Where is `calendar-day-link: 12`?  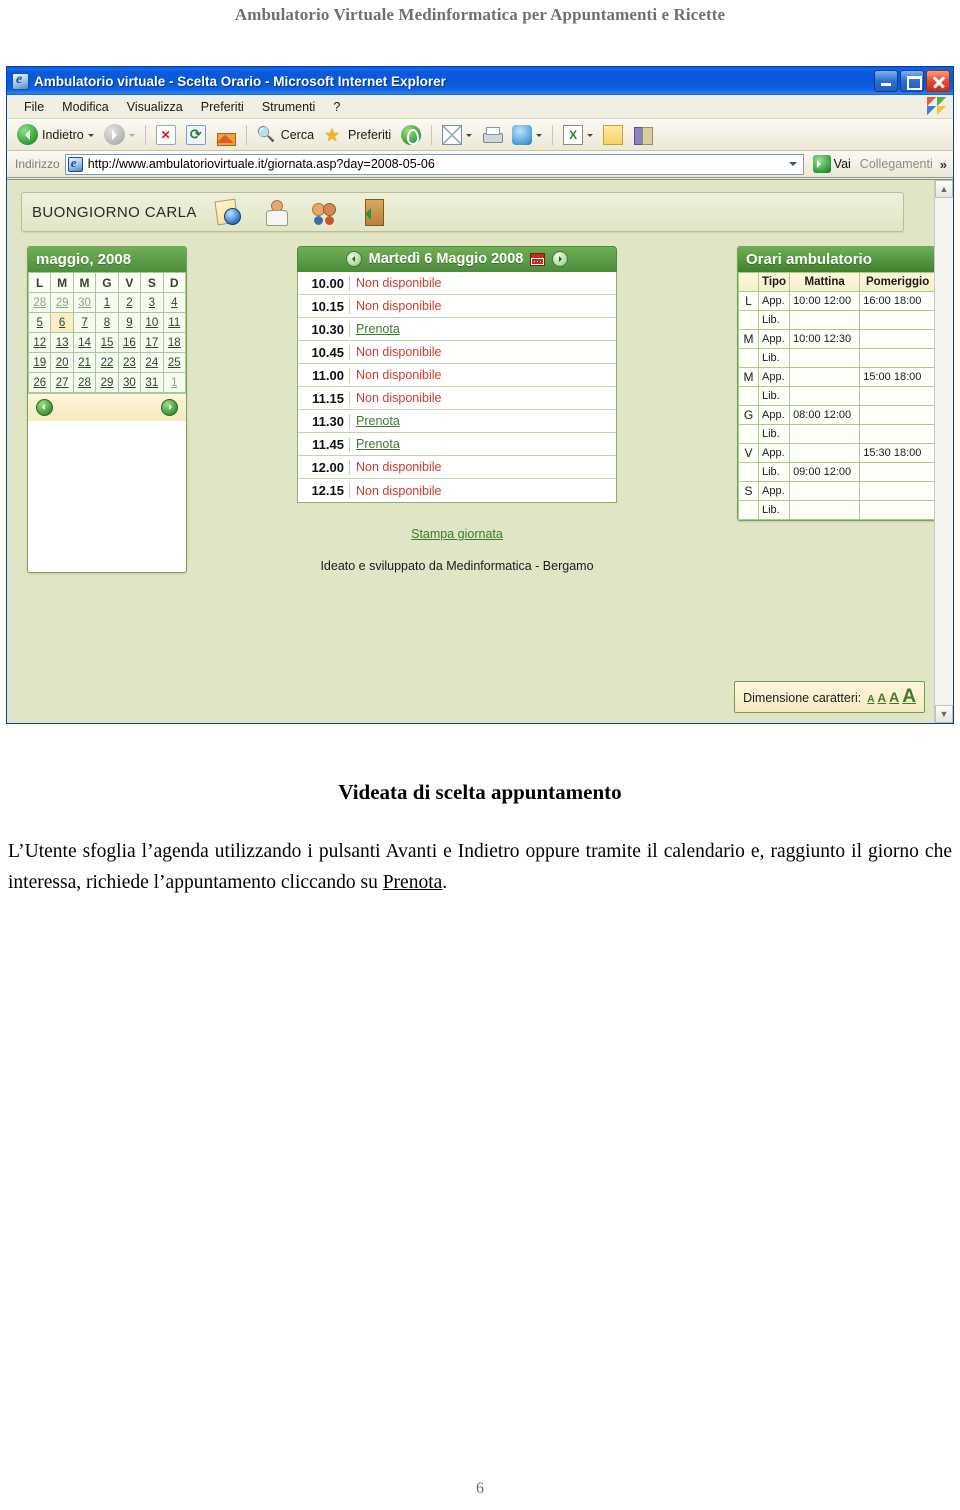
calendar-day-link: 12 is located at coordinates (39, 343).